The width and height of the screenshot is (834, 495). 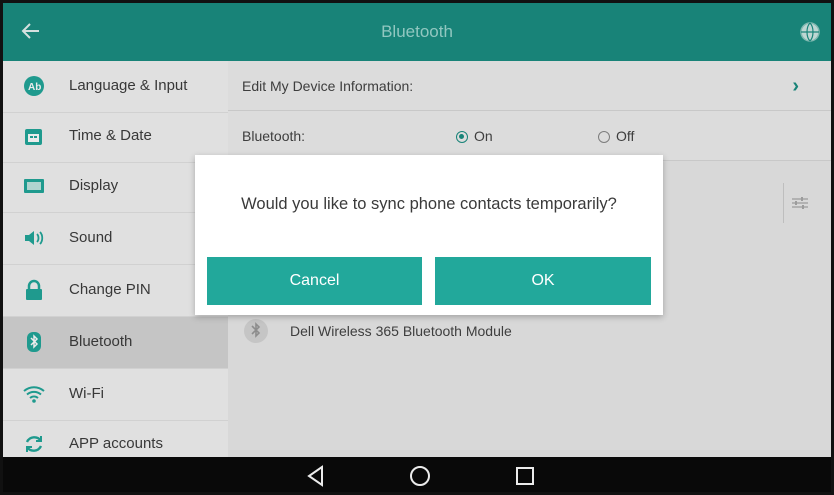 What do you see at coordinates (314, 281) in the screenshot?
I see `cancel-button: Cancel` at bounding box center [314, 281].